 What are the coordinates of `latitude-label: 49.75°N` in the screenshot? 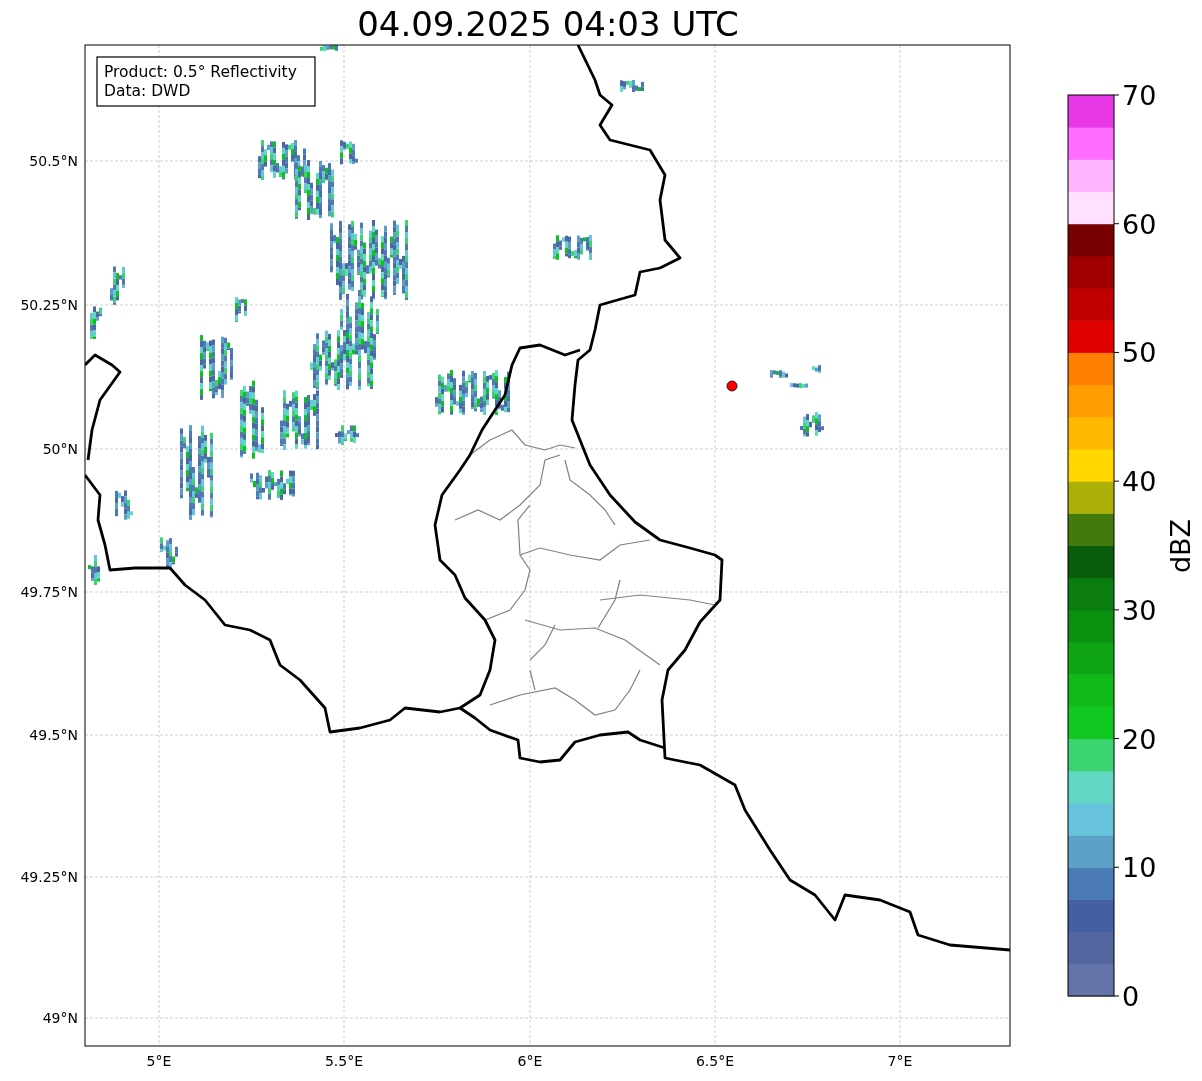 It's located at (49, 592).